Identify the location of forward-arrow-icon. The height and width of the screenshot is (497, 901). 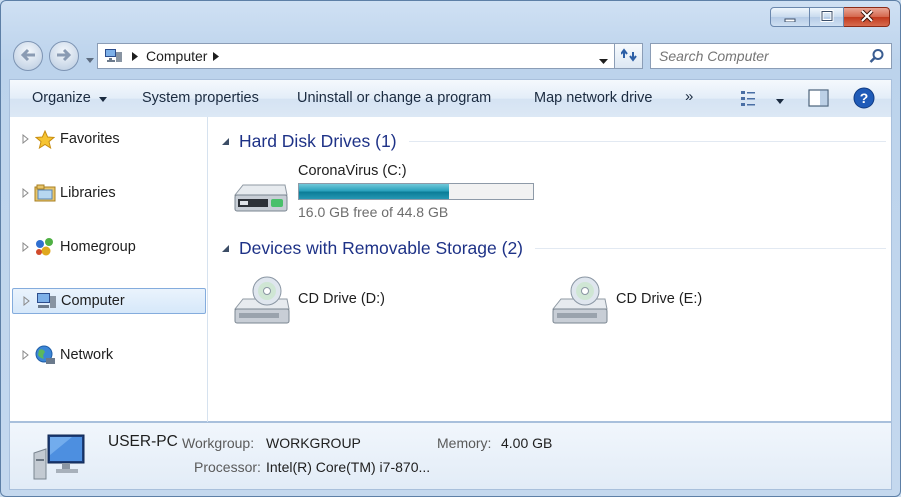
(64, 56).